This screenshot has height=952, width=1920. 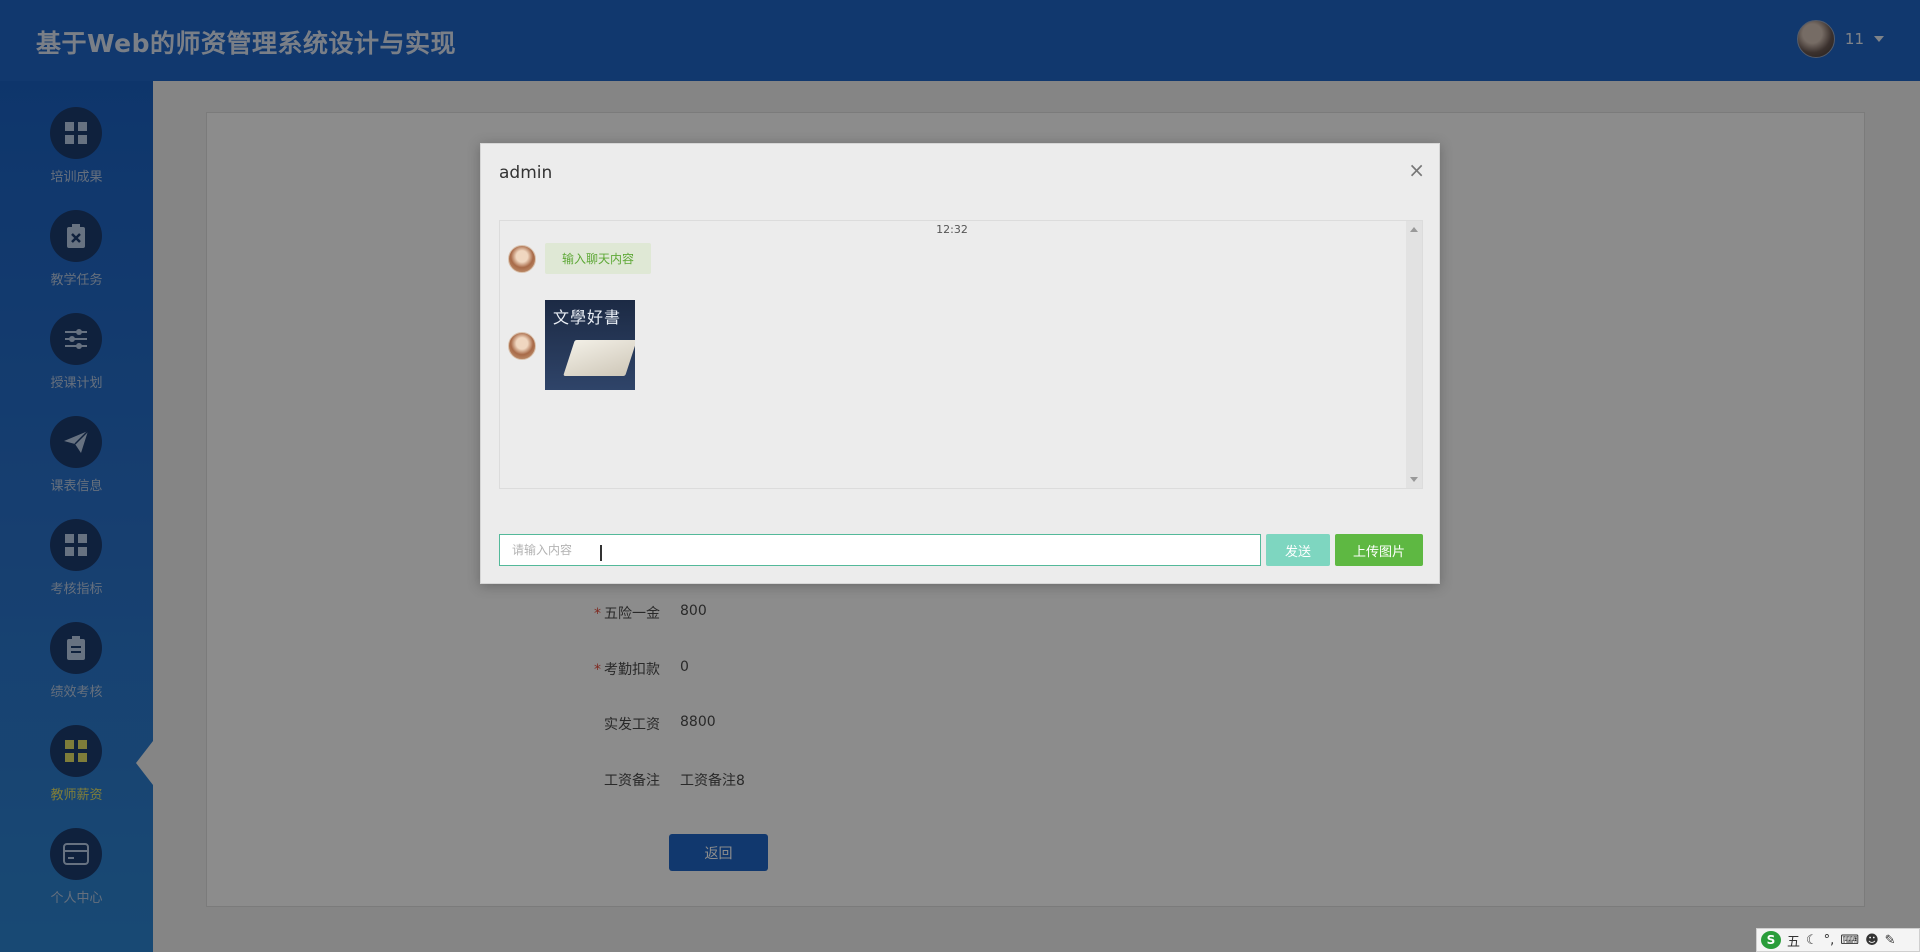 I want to click on image-caption: 文學好書, so click(x=587, y=317).